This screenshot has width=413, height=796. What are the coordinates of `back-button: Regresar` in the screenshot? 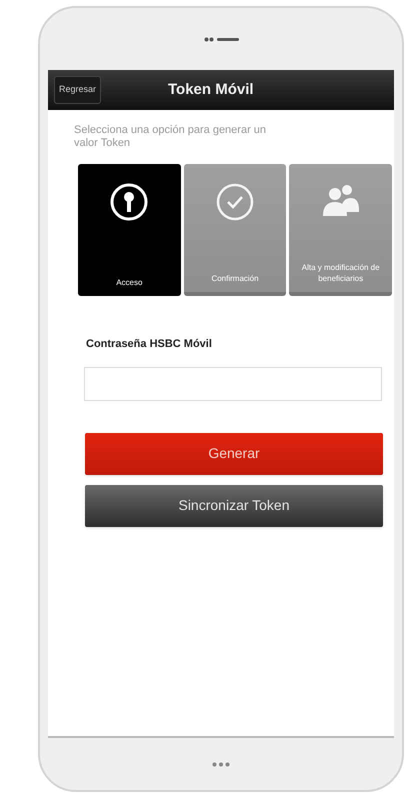 It's located at (78, 90).